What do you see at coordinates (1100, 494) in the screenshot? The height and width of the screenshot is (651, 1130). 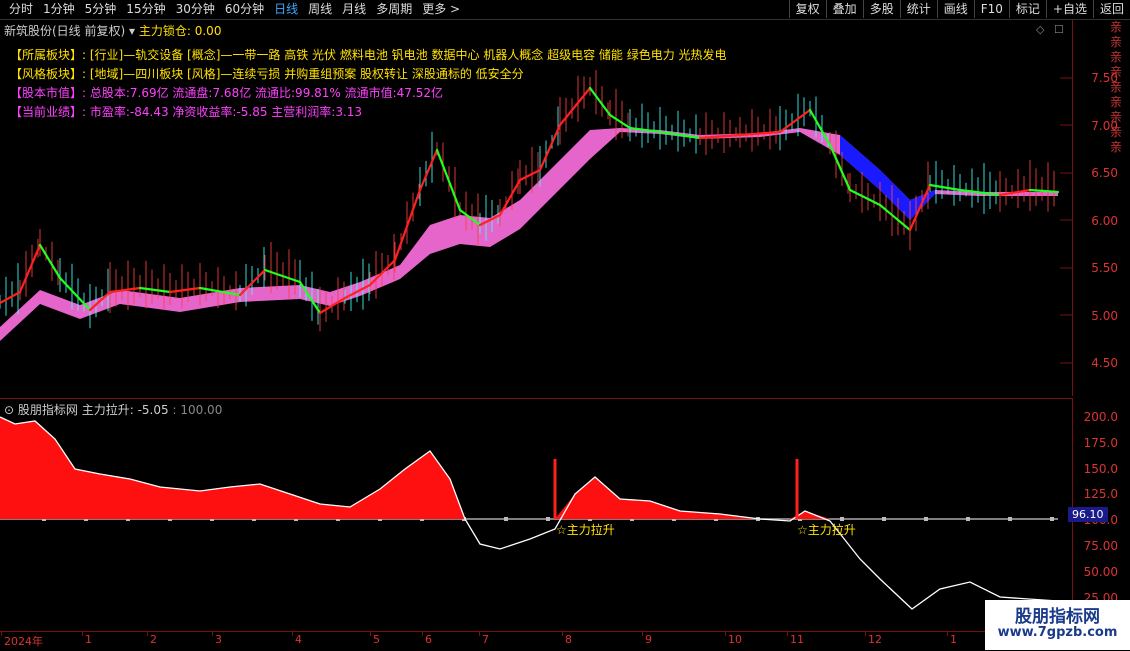 I see `y-tick-label: 125.0` at bounding box center [1100, 494].